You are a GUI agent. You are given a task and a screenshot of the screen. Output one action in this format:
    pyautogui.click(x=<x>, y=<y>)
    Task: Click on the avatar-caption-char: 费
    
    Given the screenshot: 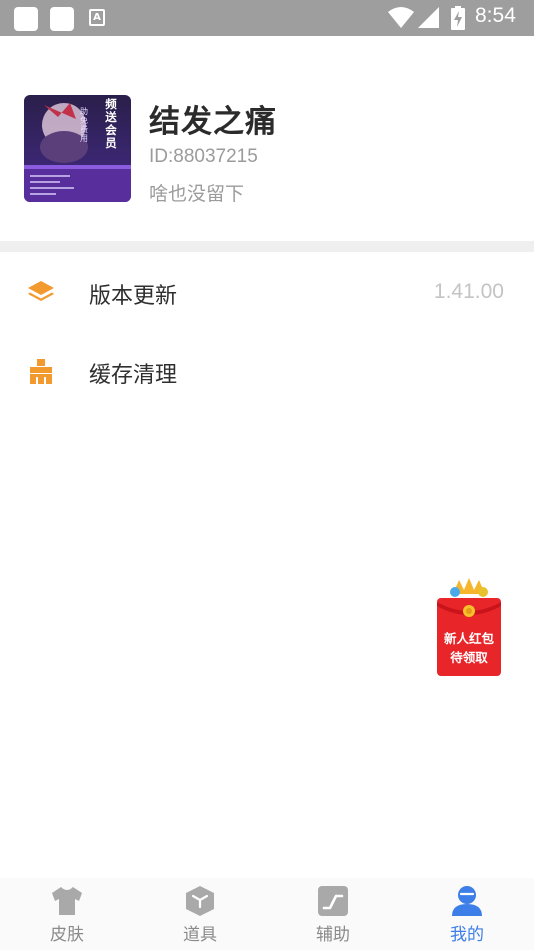 What is the action you would take?
    pyautogui.click(x=84, y=129)
    